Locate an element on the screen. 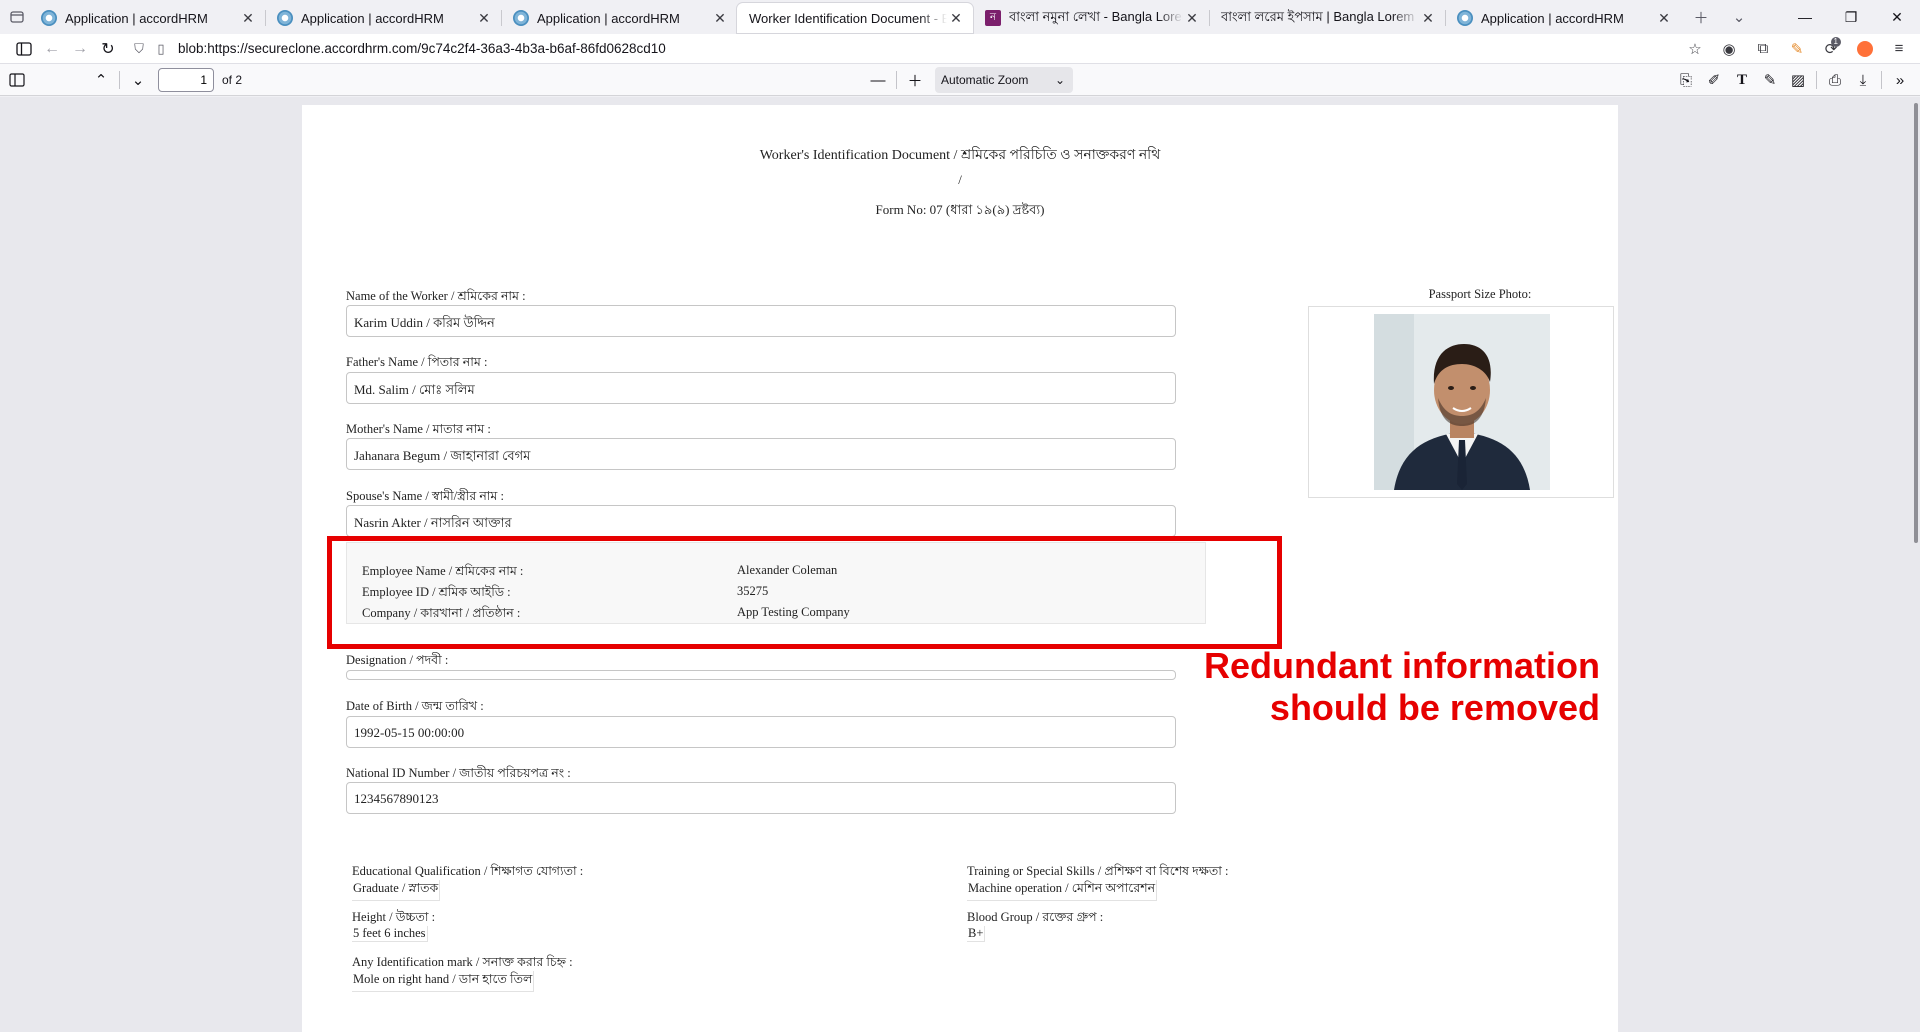  restore-window-icon: ❐ is located at coordinates (1851, 17).